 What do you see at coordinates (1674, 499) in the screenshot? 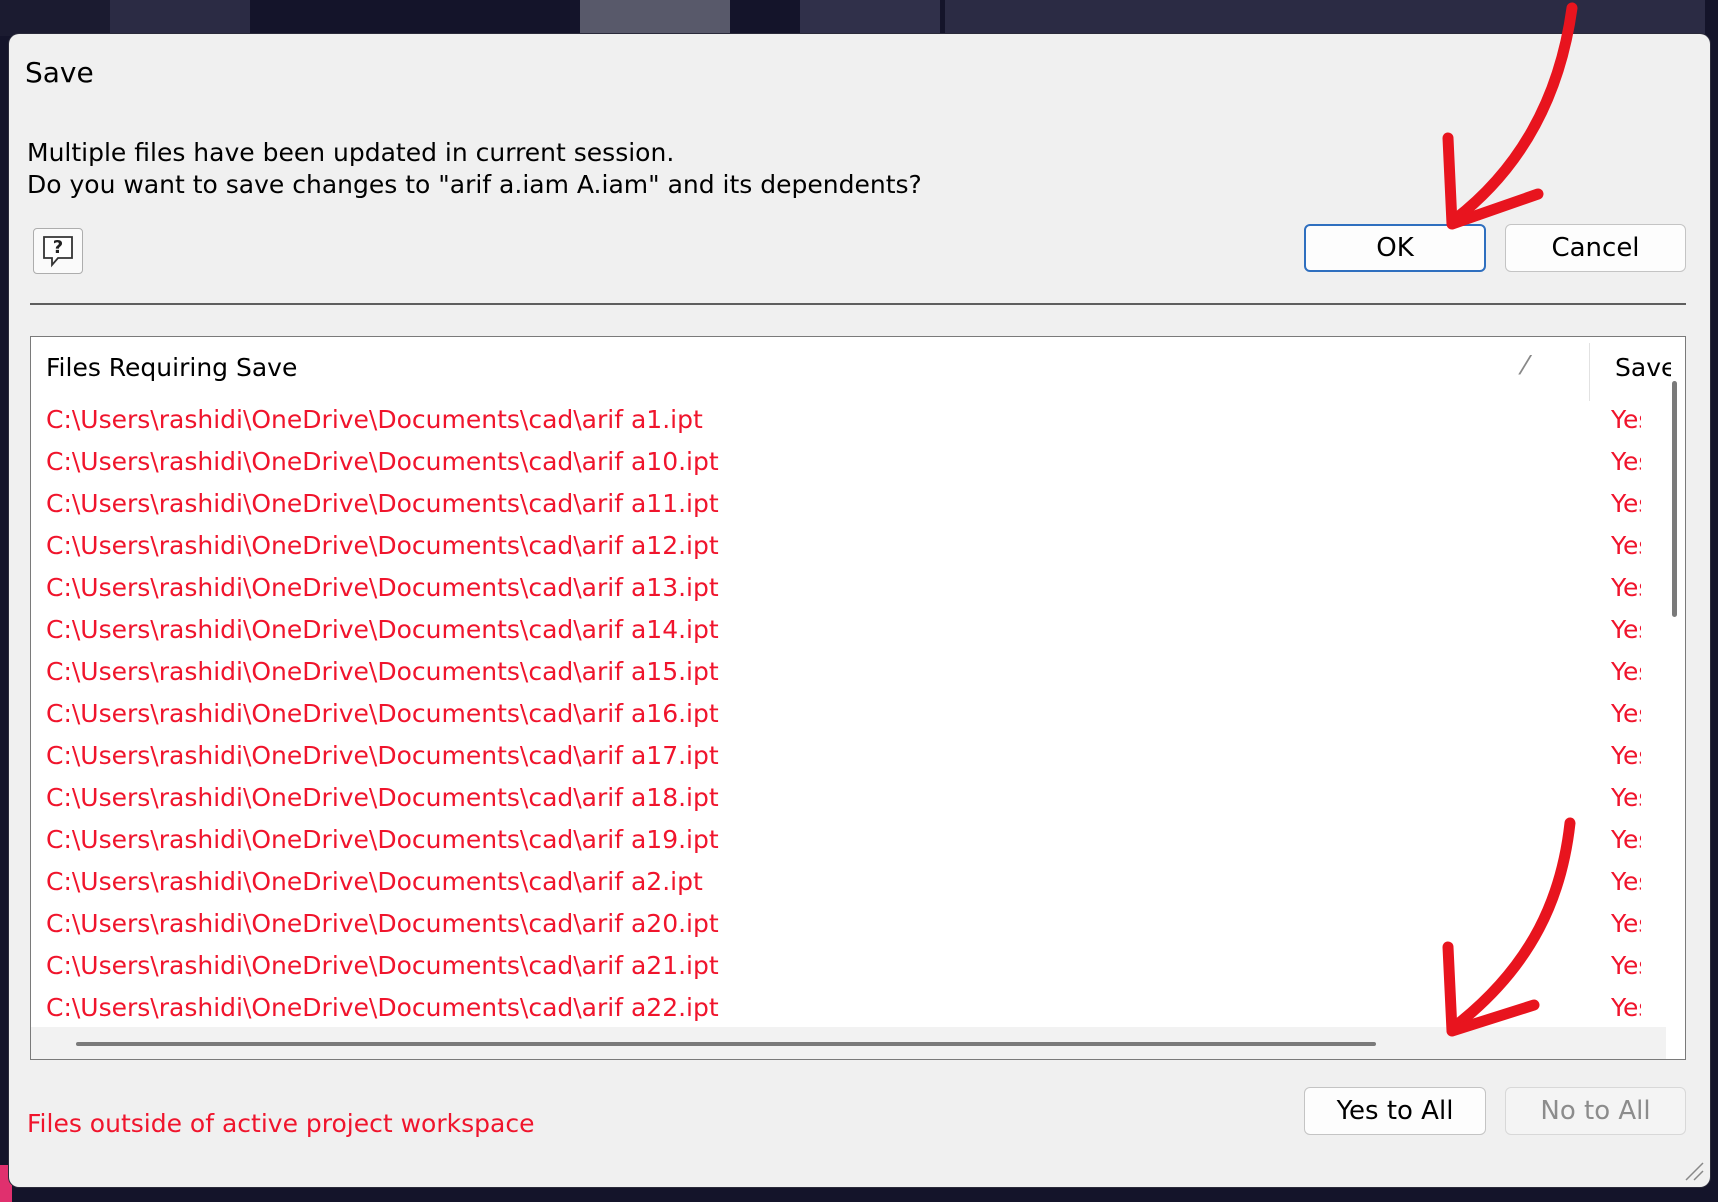
I see `vertical-scrollbar-thumb` at bounding box center [1674, 499].